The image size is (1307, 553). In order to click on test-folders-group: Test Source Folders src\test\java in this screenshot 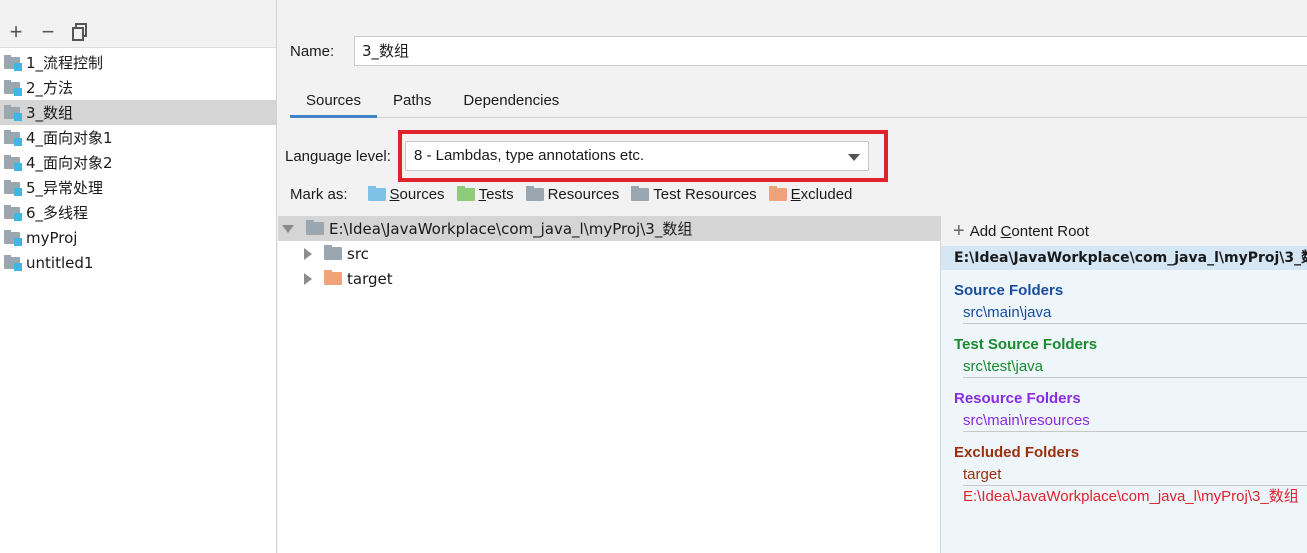, I will do `click(1124, 357)`.